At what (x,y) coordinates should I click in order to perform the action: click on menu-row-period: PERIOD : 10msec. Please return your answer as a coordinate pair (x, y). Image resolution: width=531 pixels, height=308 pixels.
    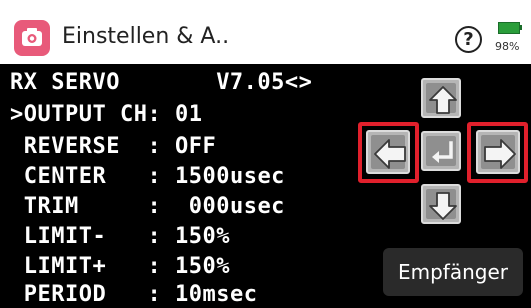
    Looking at the image, I should click on (133, 294).